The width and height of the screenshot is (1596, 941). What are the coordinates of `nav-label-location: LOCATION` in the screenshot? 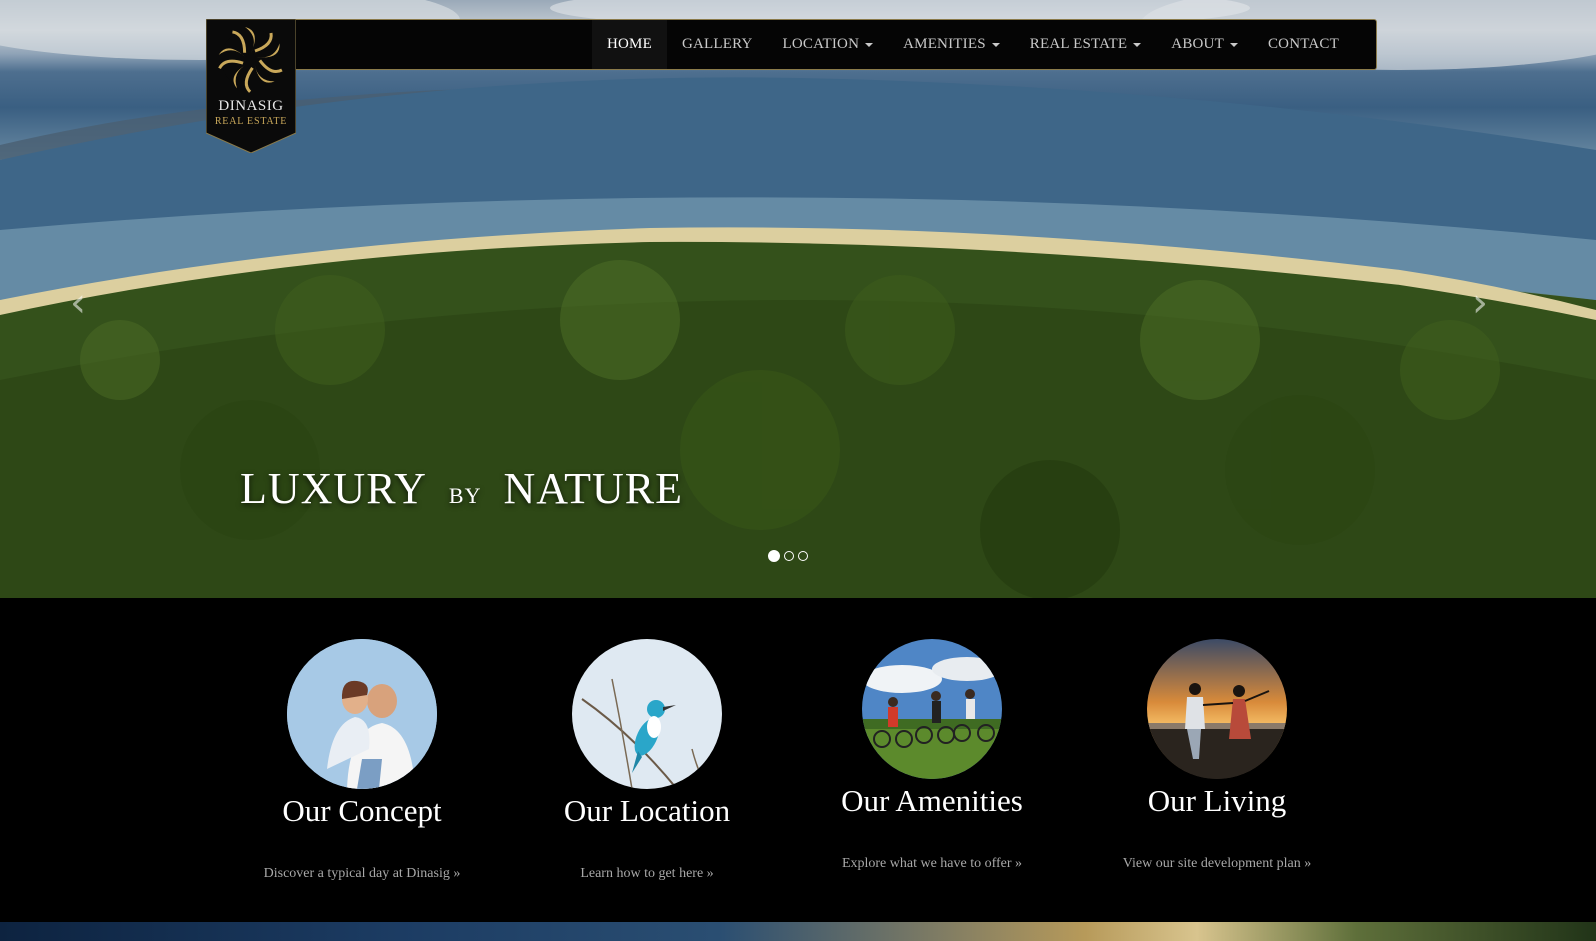 It's located at (821, 44).